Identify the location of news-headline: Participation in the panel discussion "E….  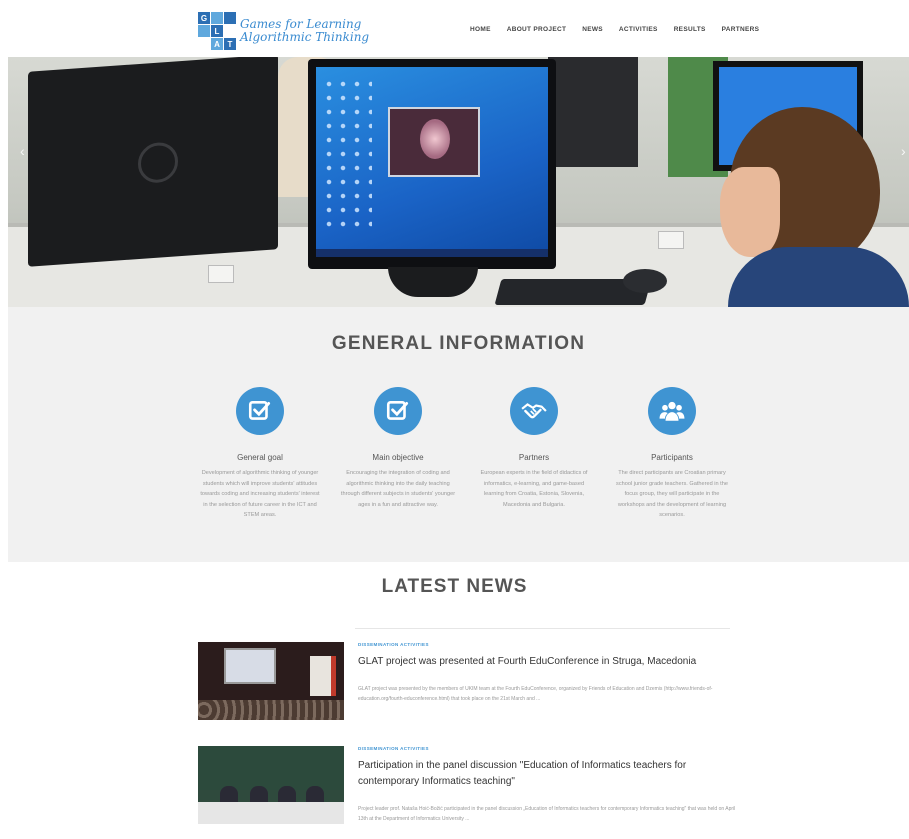
(548, 774).